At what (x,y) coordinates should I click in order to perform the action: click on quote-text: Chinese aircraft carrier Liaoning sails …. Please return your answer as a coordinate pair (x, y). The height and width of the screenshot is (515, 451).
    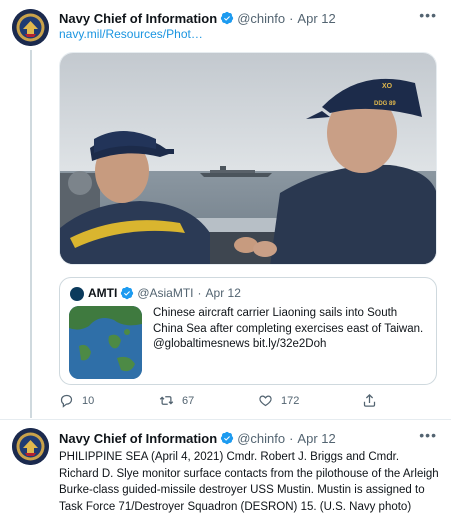
    Looking at the image, I should click on (288, 328).